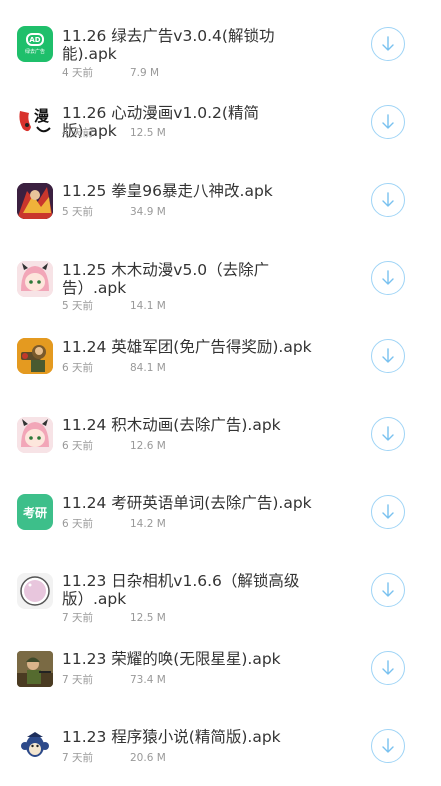  I want to click on file-meta: 7 天前 73.4 M, so click(114, 679).